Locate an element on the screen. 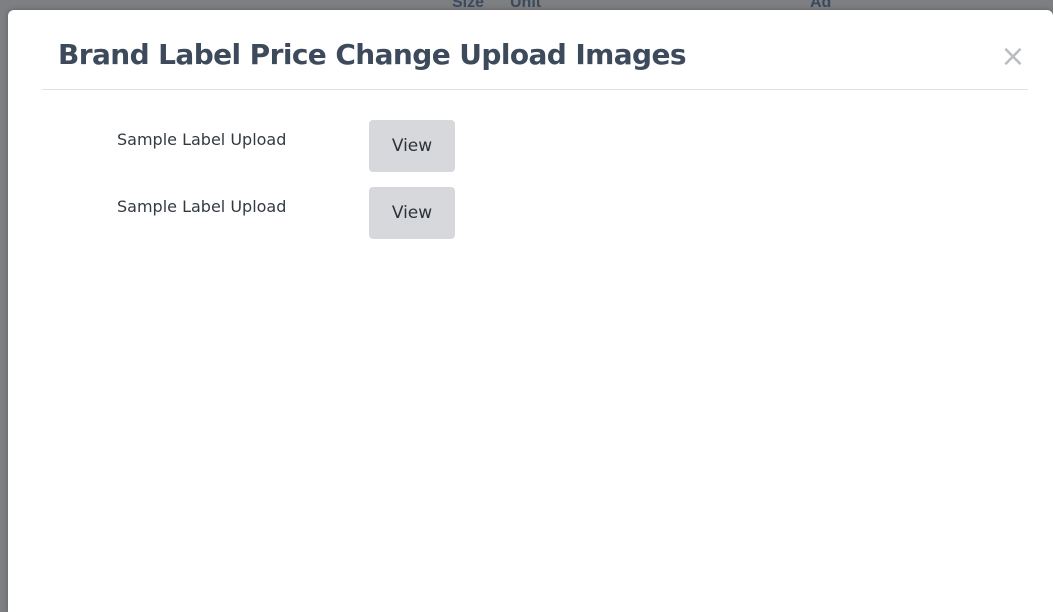  modal-title: Brand Label Price Change Upload Images is located at coordinates (372, 54).